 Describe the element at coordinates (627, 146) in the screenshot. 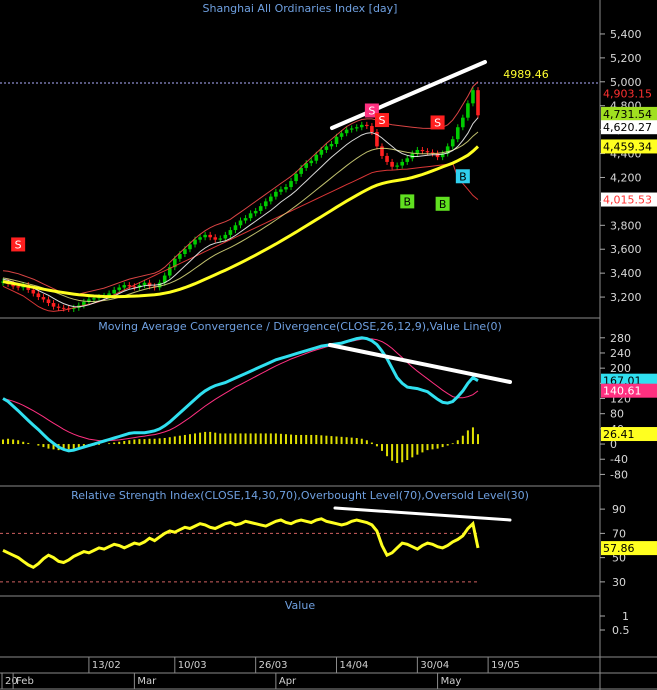

I see `price-value-tag-label: 4,459.34` at that location.